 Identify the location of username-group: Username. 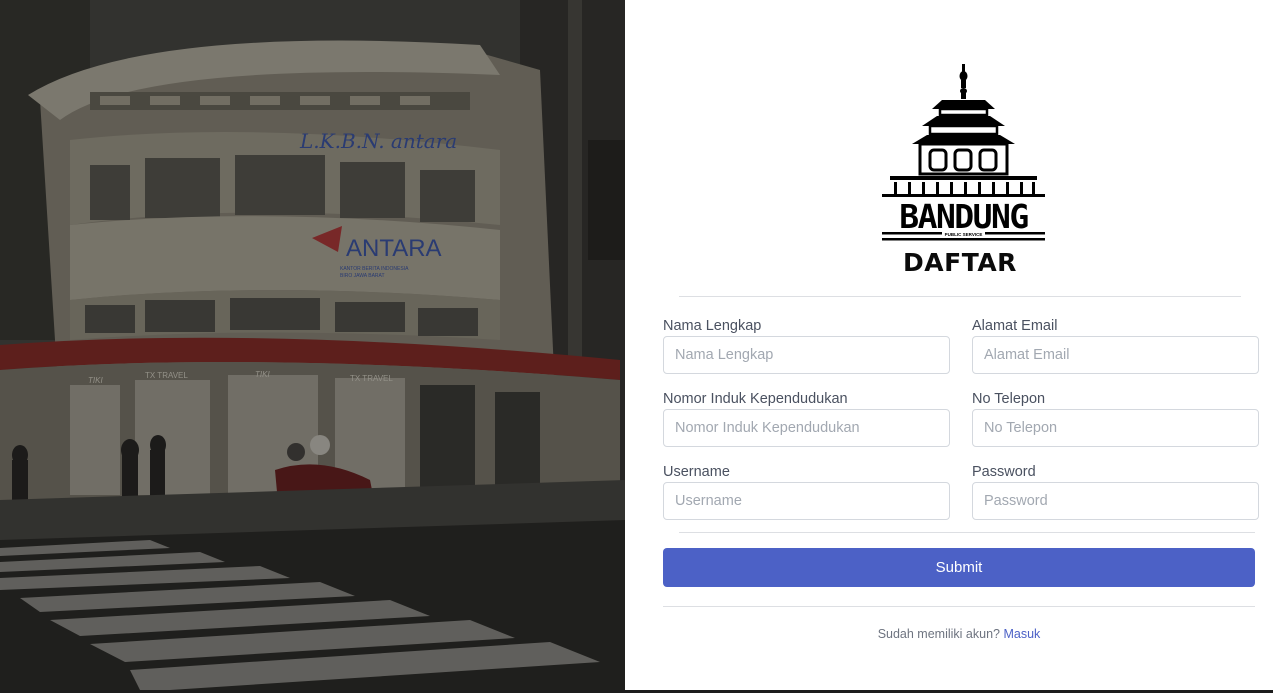
(806, 491).